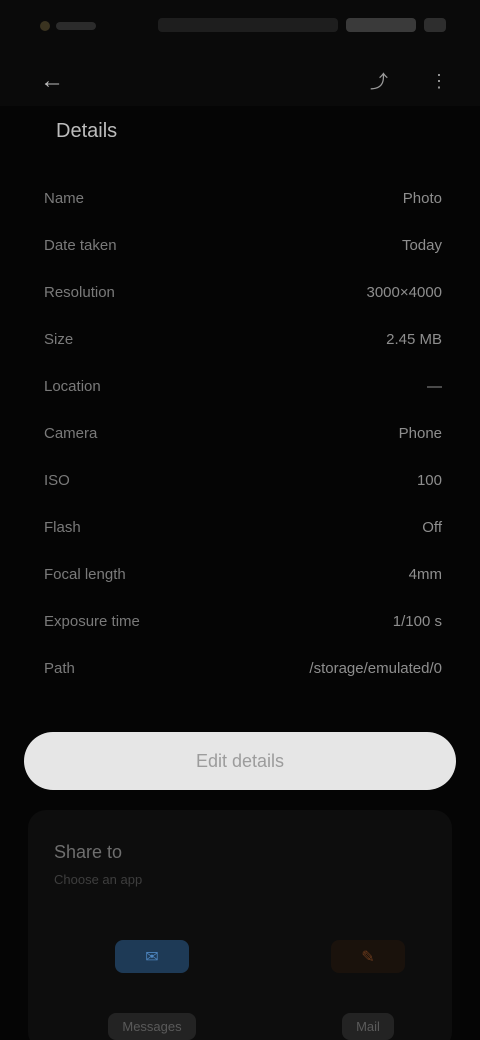 This screenshot has width=480, height=1040. I want to click on info-key: Flash, so click(62, 527).